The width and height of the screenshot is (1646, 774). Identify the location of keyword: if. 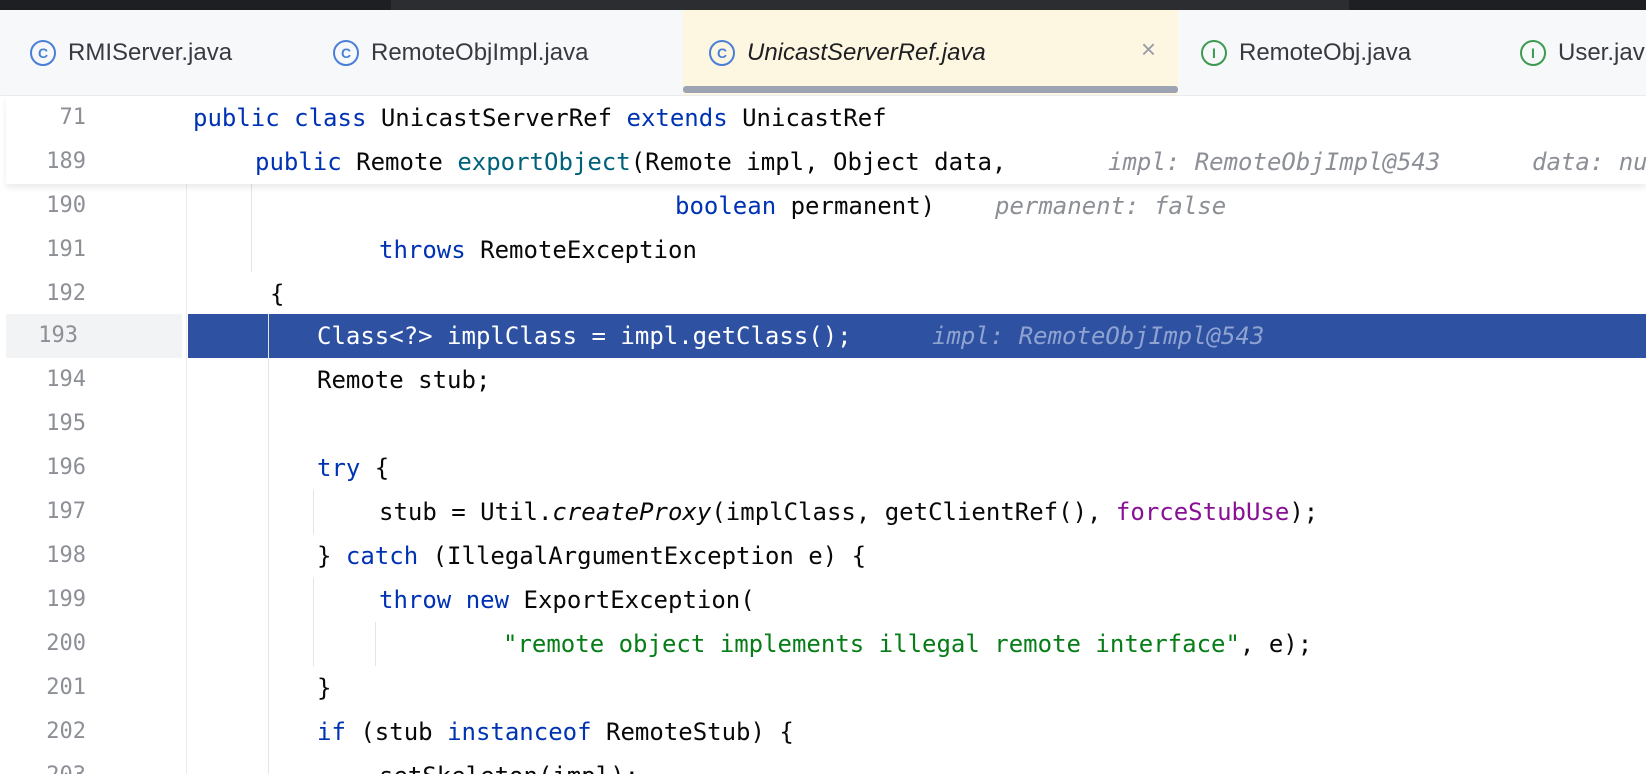
(331, 732).